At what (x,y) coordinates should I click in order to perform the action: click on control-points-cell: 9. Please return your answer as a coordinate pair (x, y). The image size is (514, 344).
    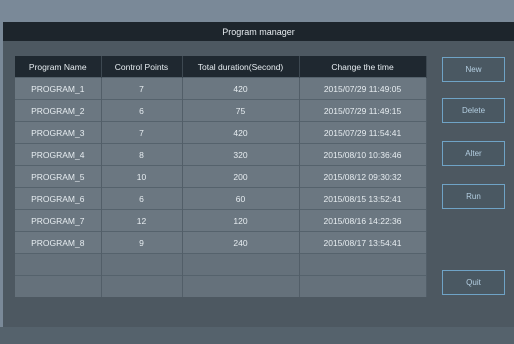
    Looking at the image, I should click on (142, 242).